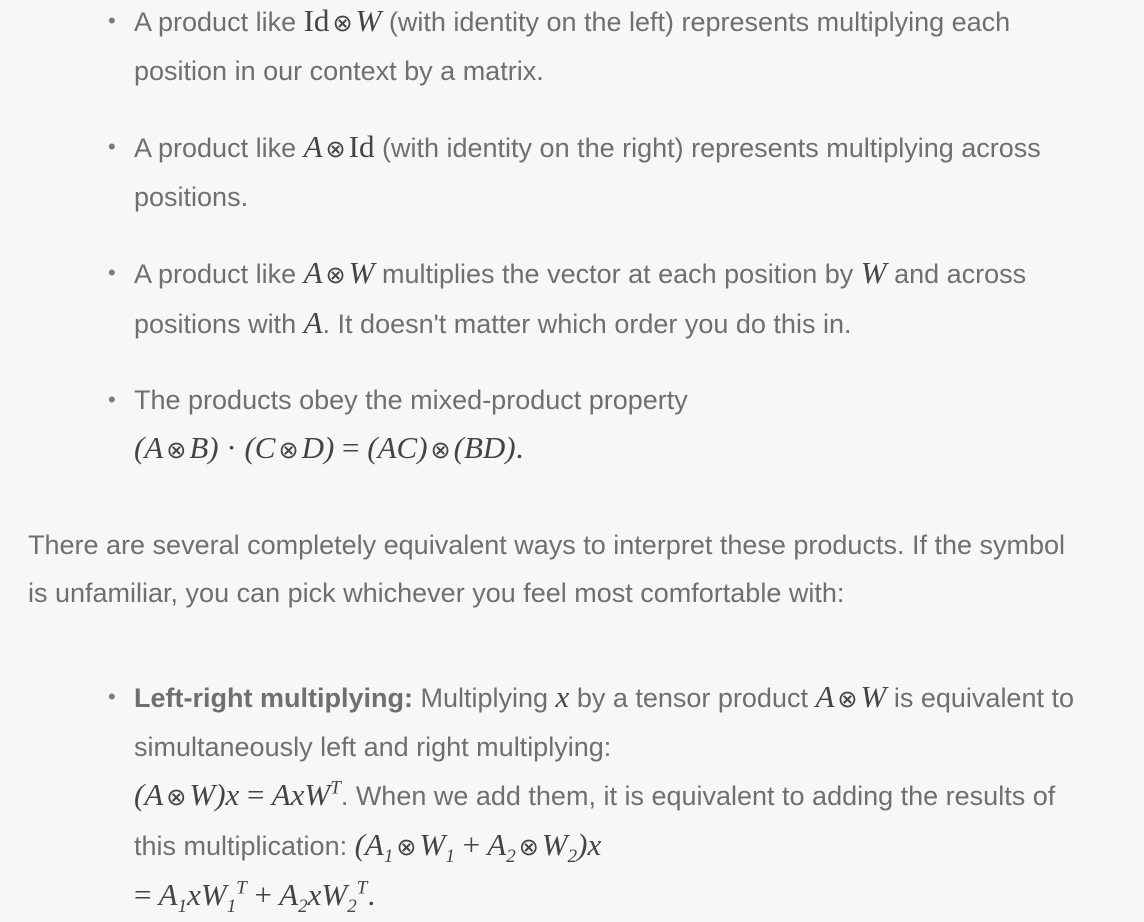  I want to click on math-equation: (A ⊗B) · (C ⊗D) = (AC) ⊗(BD)., so click(329, 447).